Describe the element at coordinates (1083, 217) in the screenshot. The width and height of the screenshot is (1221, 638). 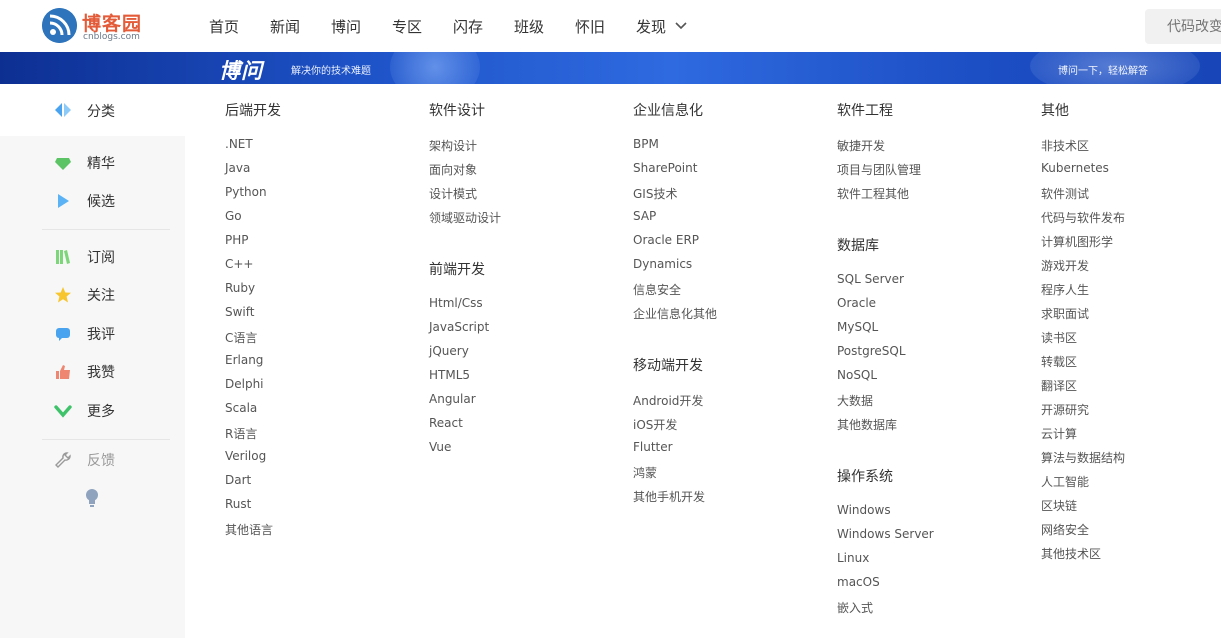
I see `category-link: 代码与软件发布` at that location.